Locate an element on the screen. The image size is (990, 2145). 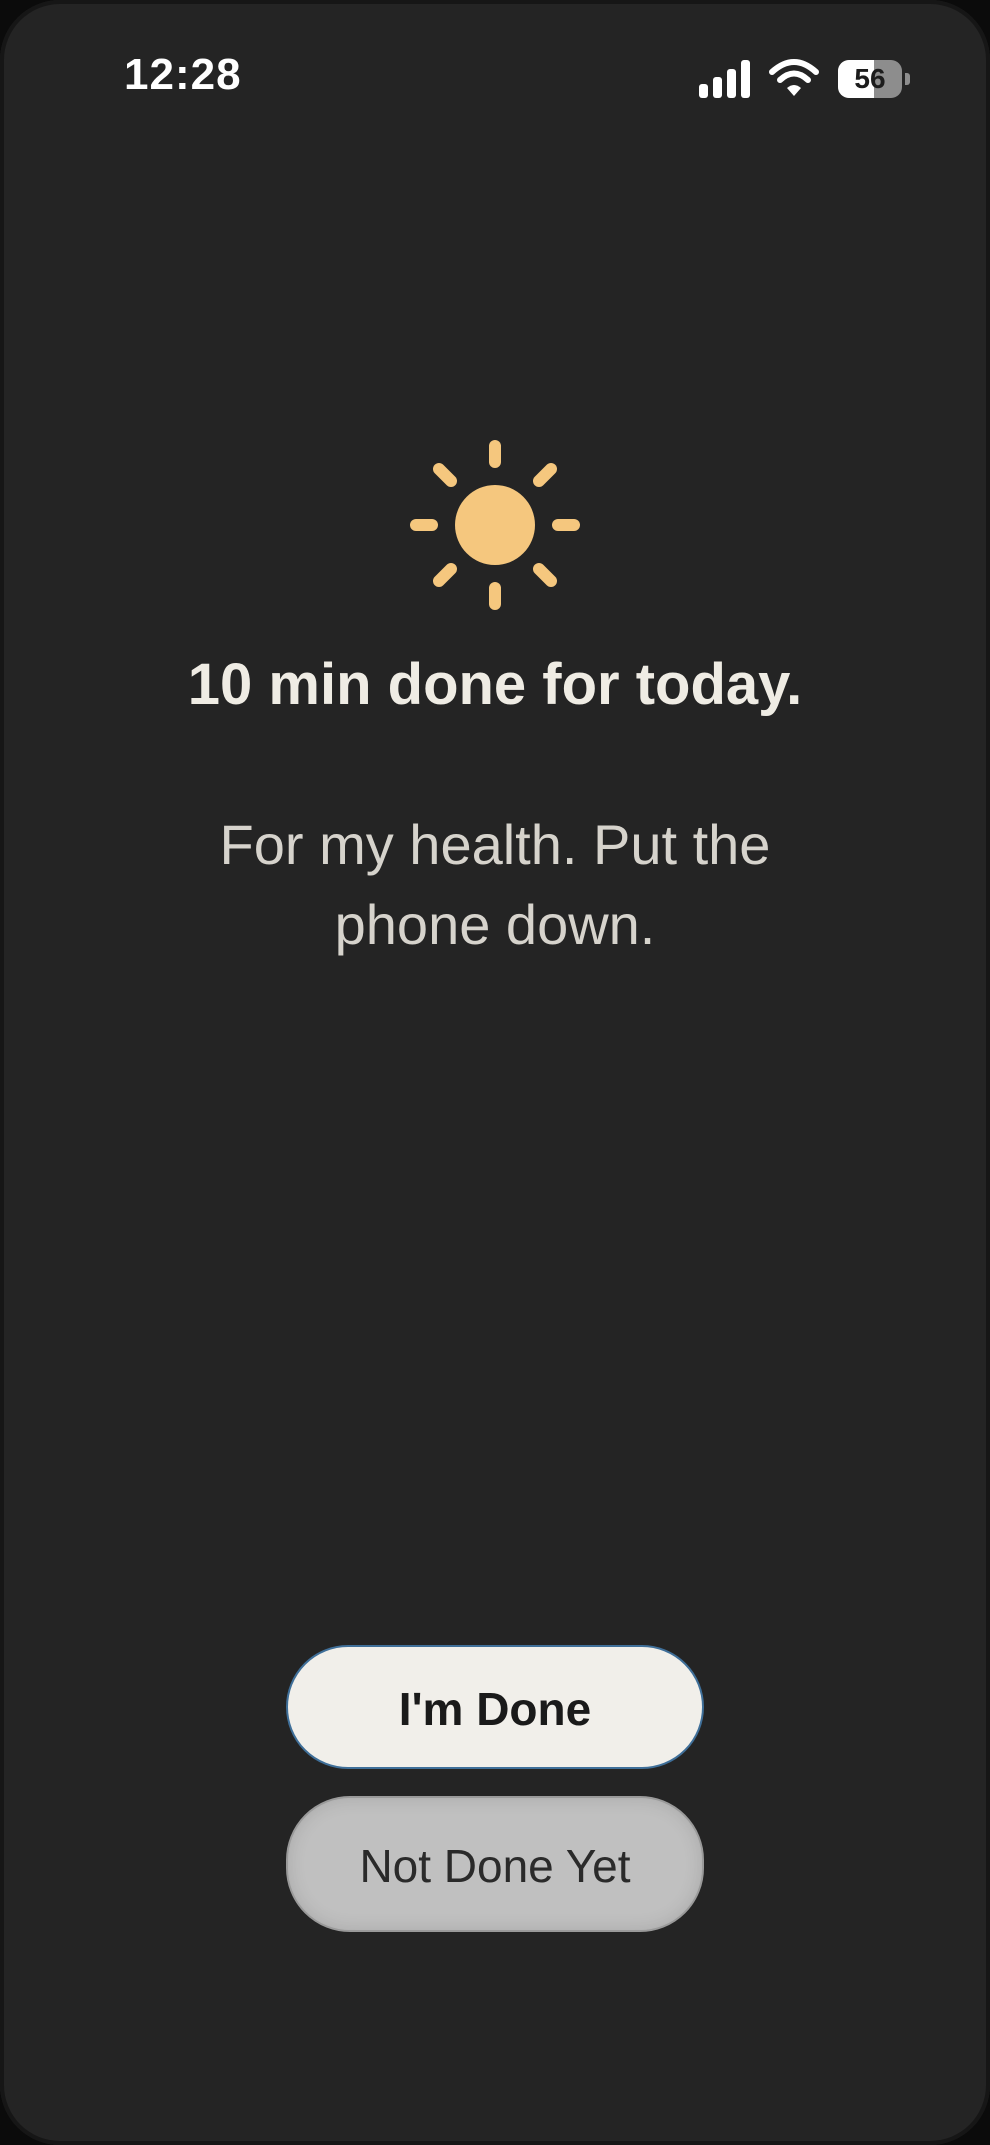
signal-icon is located at coordinates (724, 79).